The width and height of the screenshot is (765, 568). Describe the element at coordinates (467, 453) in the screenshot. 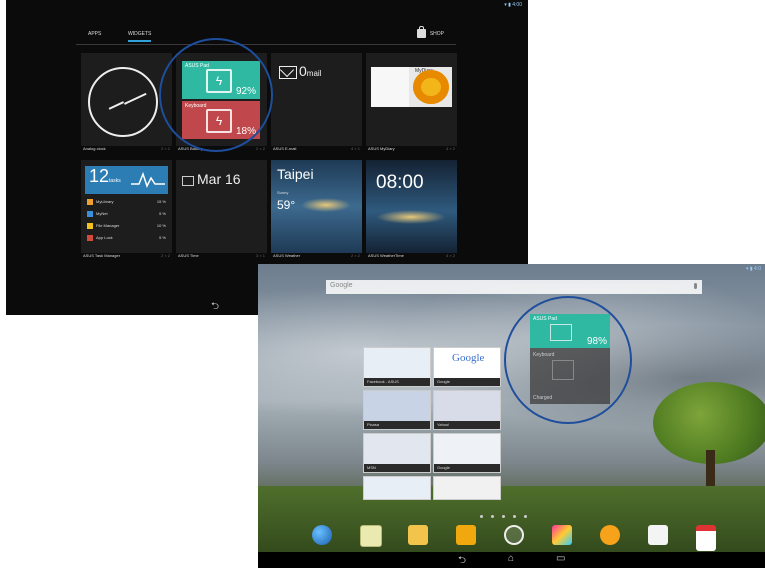

I see `bookmark-card: Google` at that location.